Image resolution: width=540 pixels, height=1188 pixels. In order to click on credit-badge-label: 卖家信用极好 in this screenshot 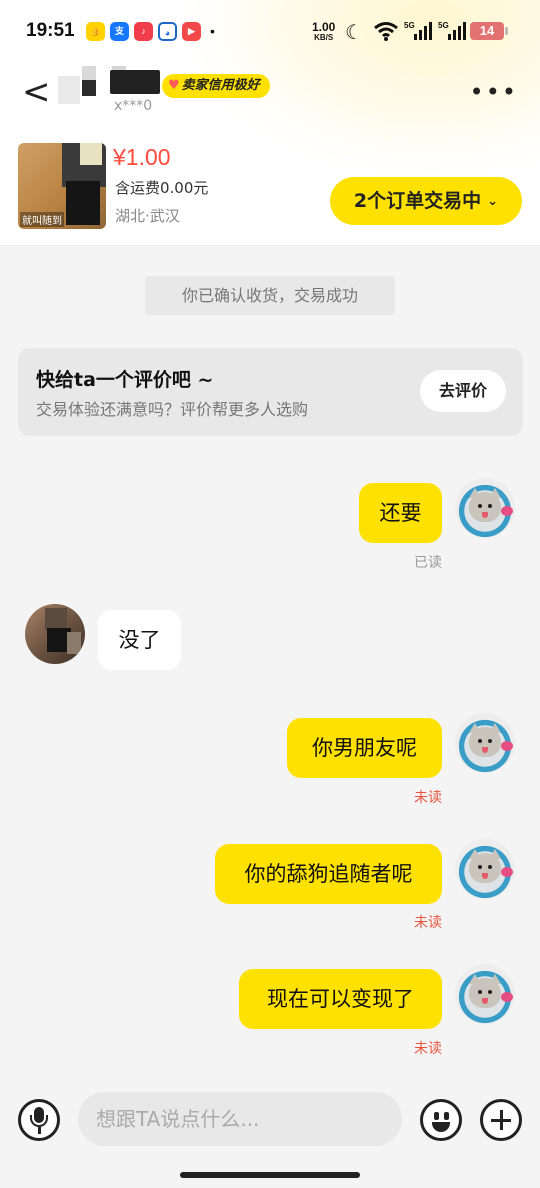, I will do `click(220, 85)`.